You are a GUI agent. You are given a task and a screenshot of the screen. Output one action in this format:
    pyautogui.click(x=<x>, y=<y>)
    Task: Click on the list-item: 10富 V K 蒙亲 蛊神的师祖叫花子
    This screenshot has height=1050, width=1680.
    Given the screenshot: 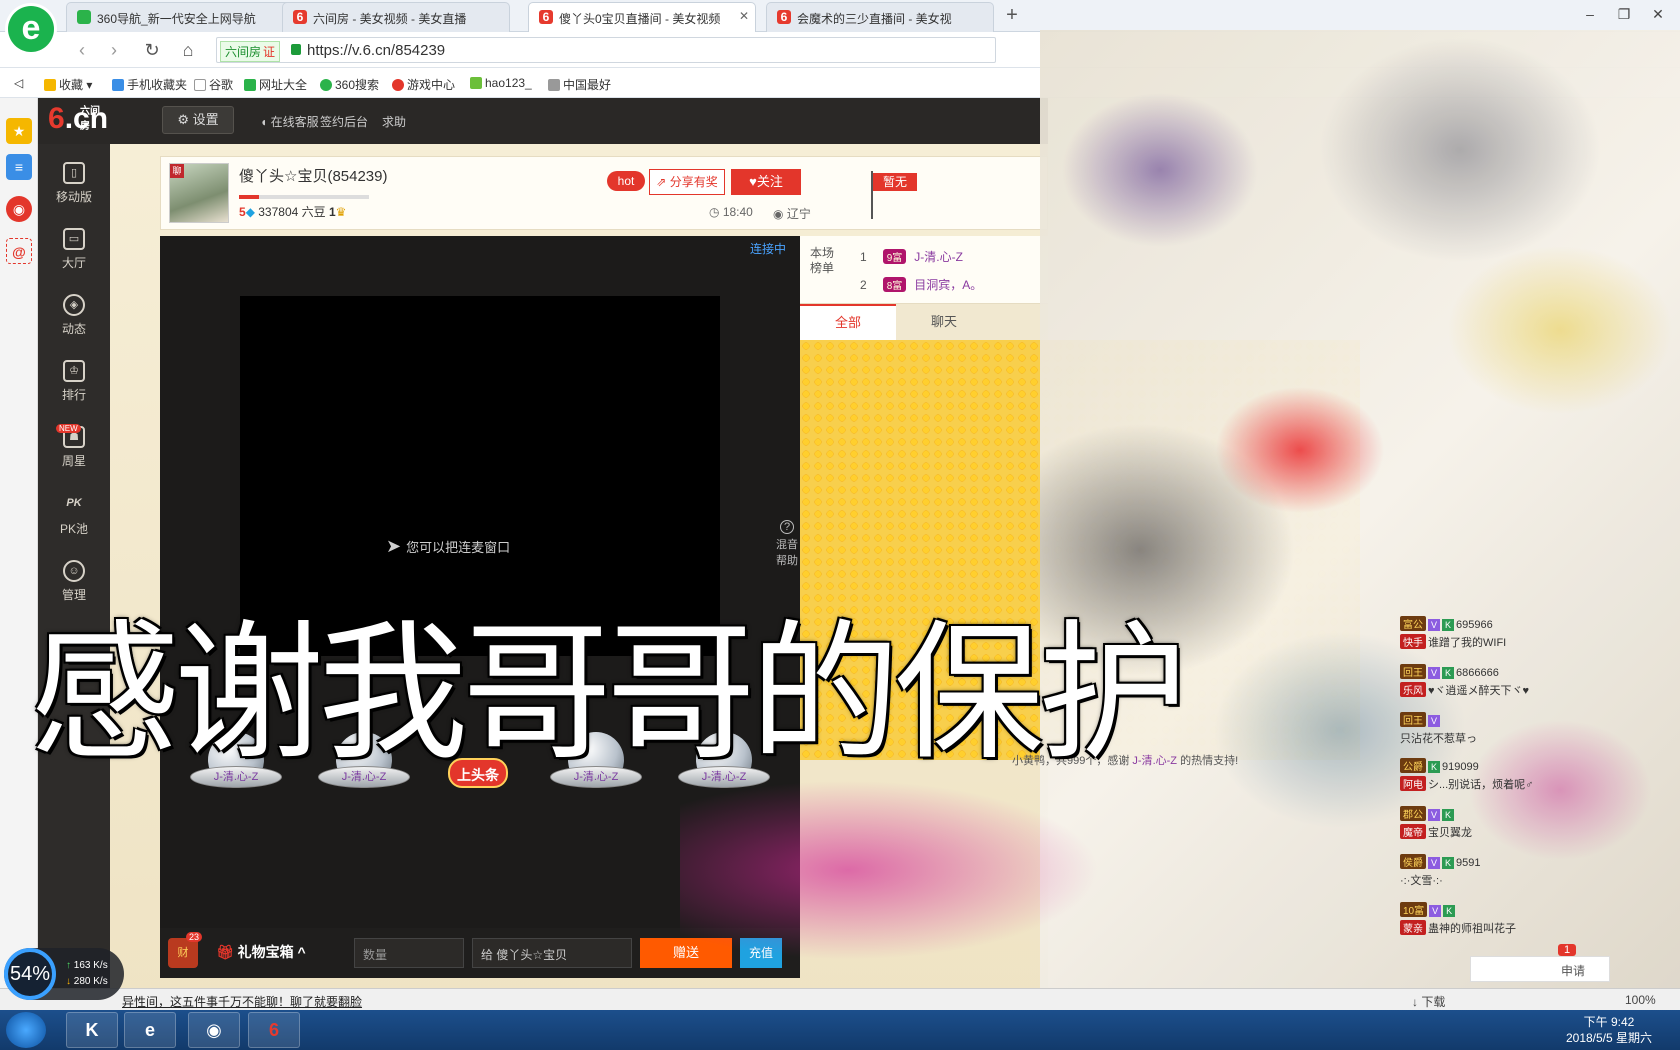 What is the action you would take?
    pyautogui.click(x=1505, y=919)
    